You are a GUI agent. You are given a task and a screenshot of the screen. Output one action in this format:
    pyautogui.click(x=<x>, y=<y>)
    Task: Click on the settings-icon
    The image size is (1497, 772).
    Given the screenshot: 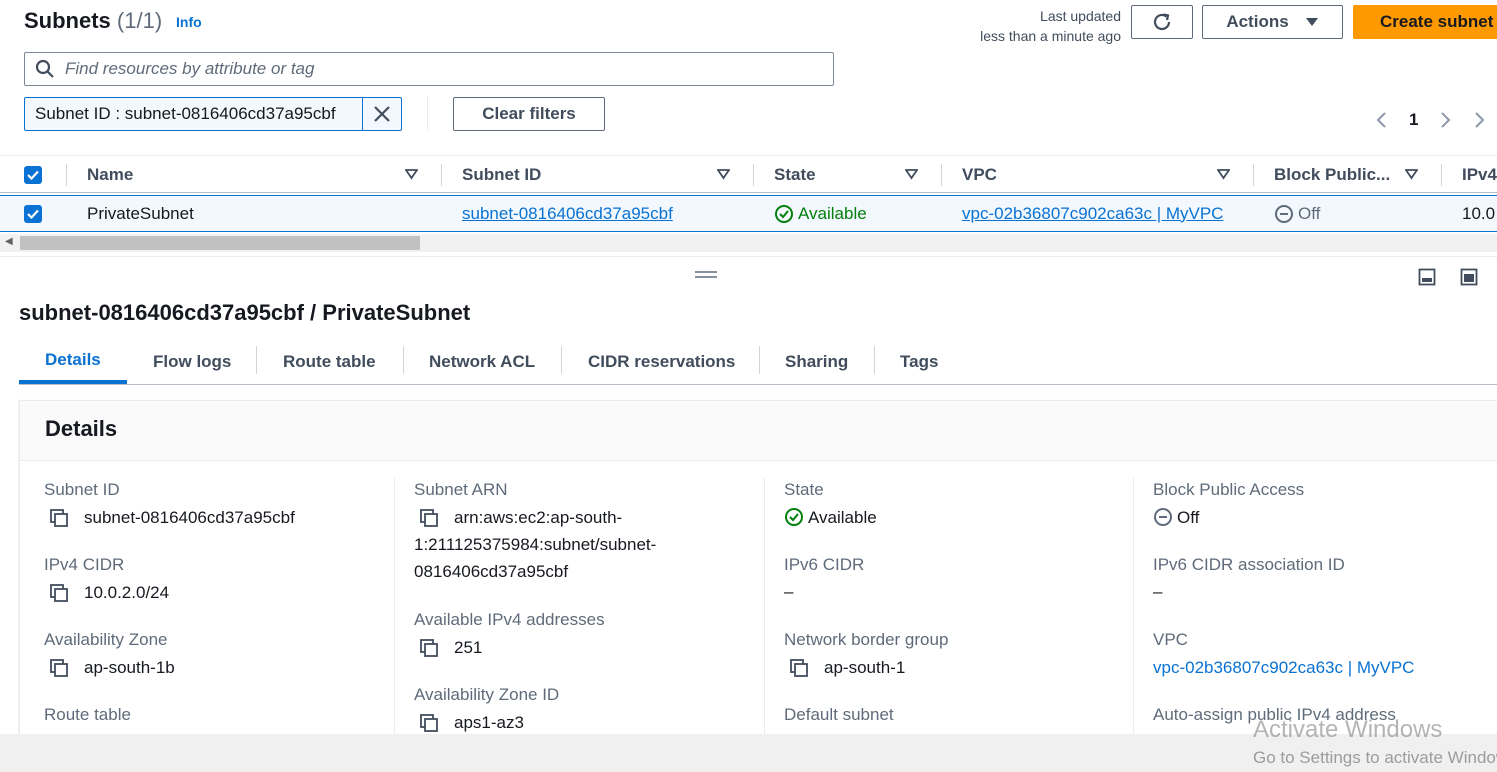 What is the action you would take?
    pyautogui.click(x=1479, y=120)
    